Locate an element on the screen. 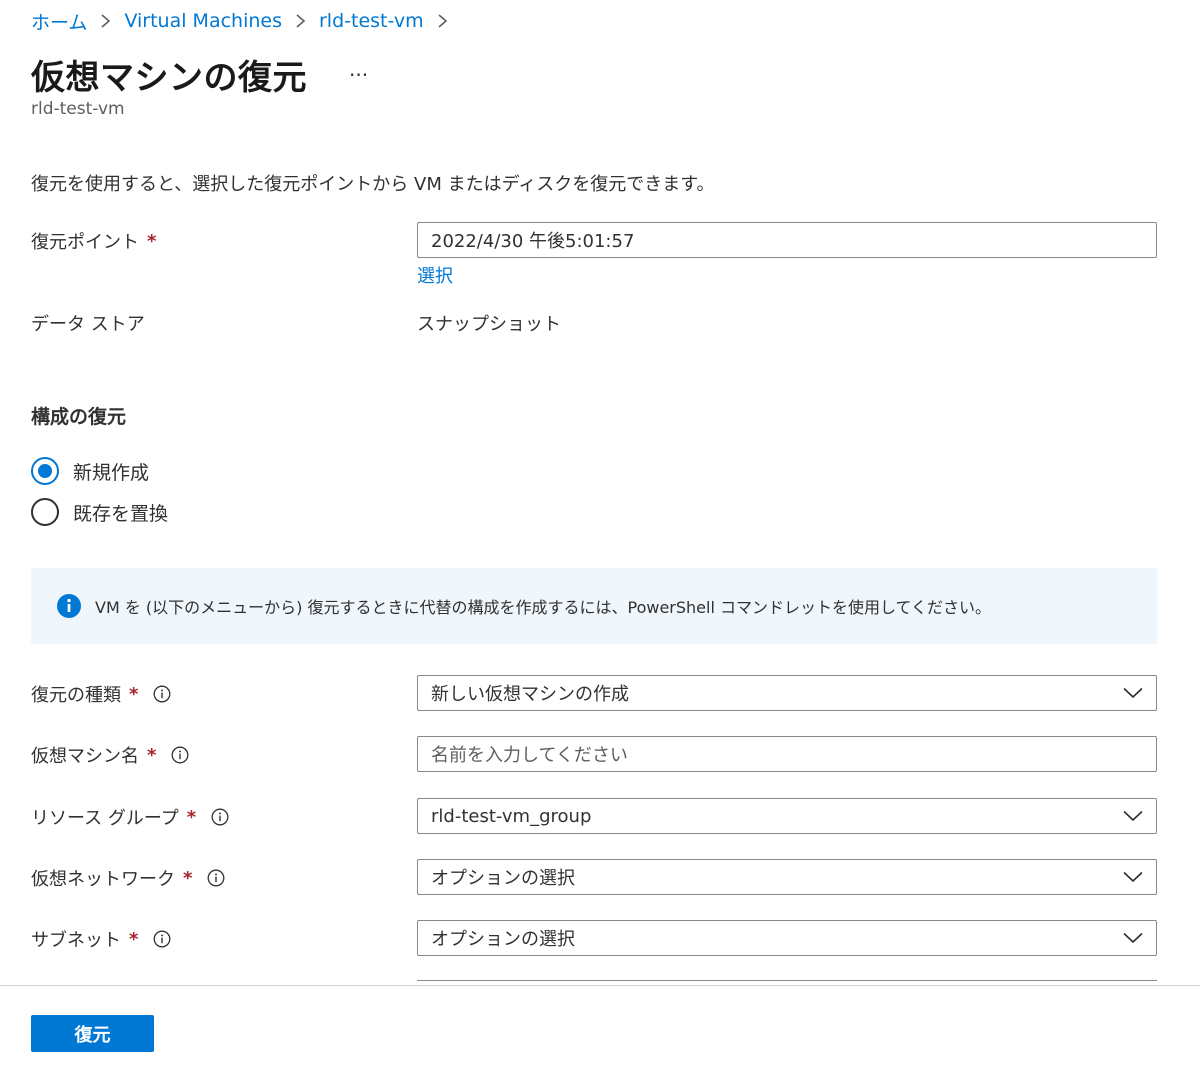 This screenshot has width=1200, height=1080. resource-group-dropdown: rld-test-vm_group is located at coordinates (787, 816).